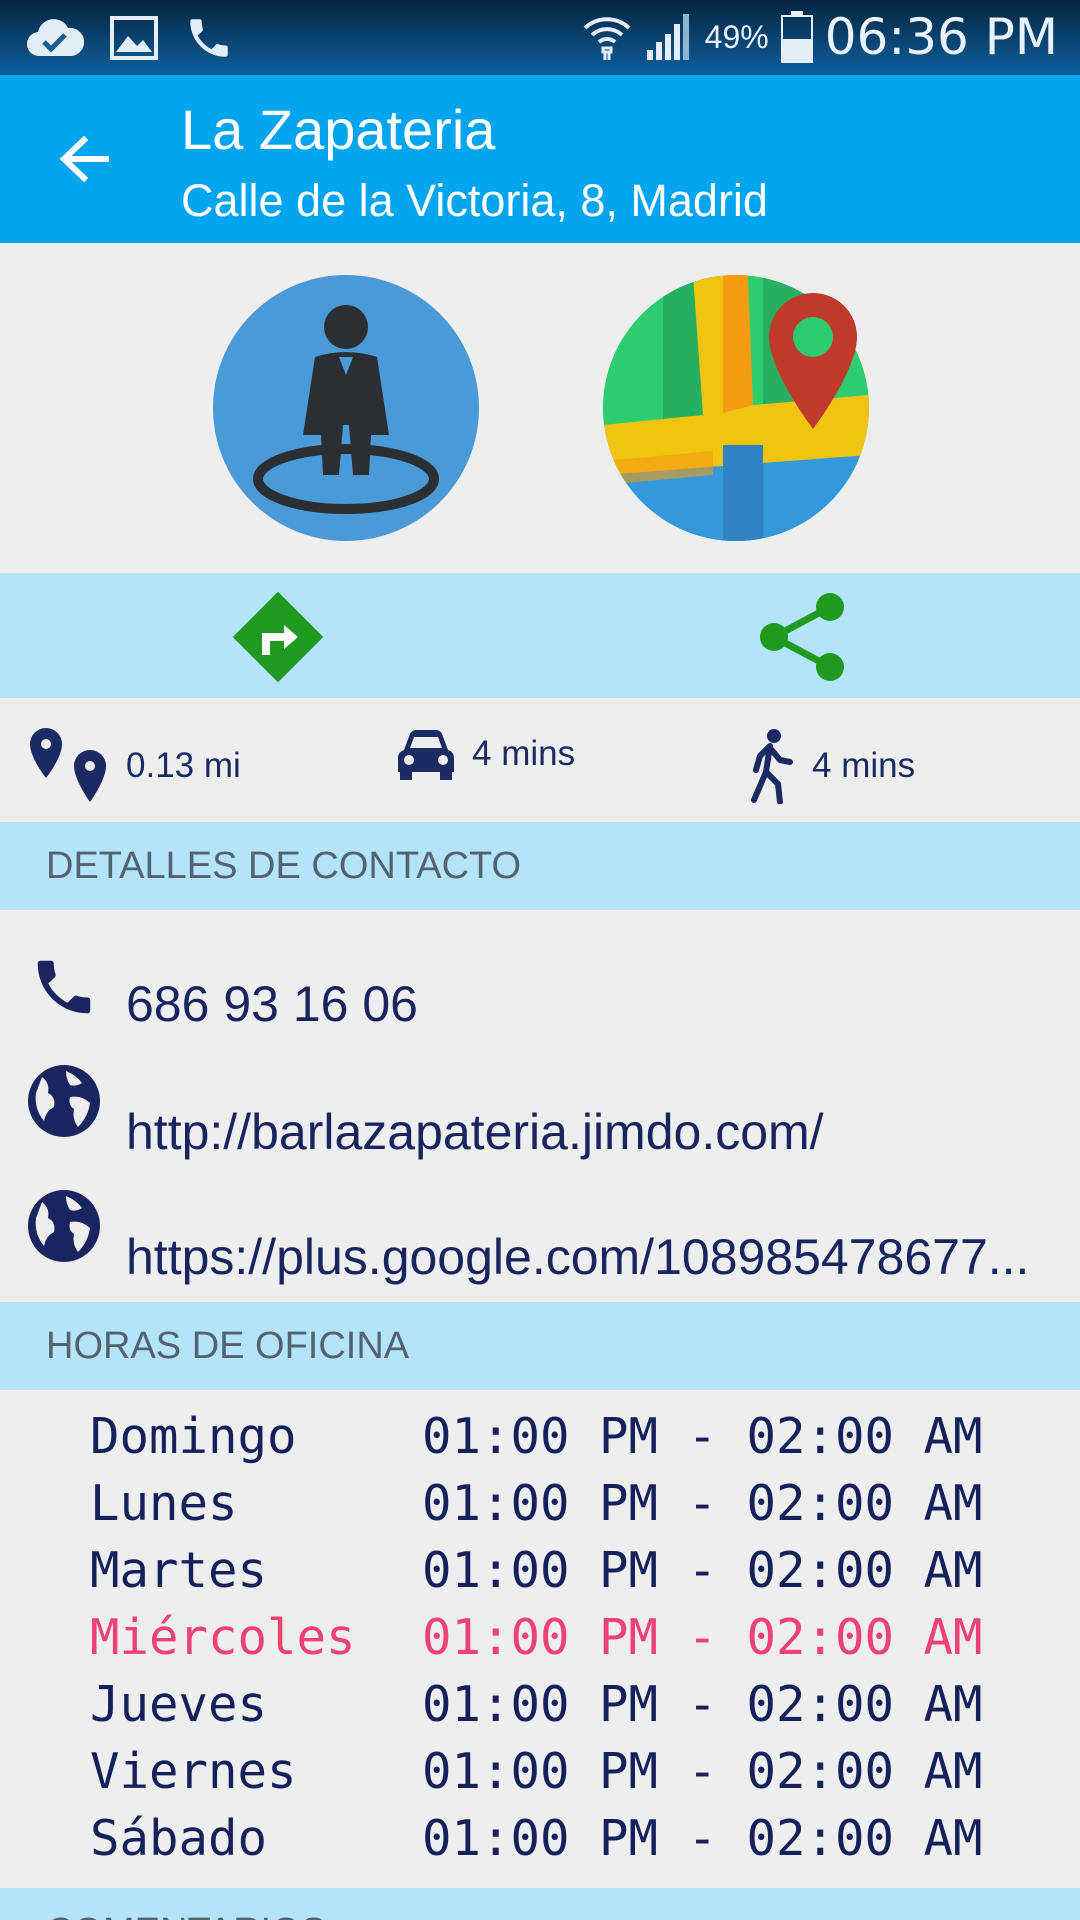  I want to click on contact-section-header: DETALLES DE CONTACTO, so click(540, 866).